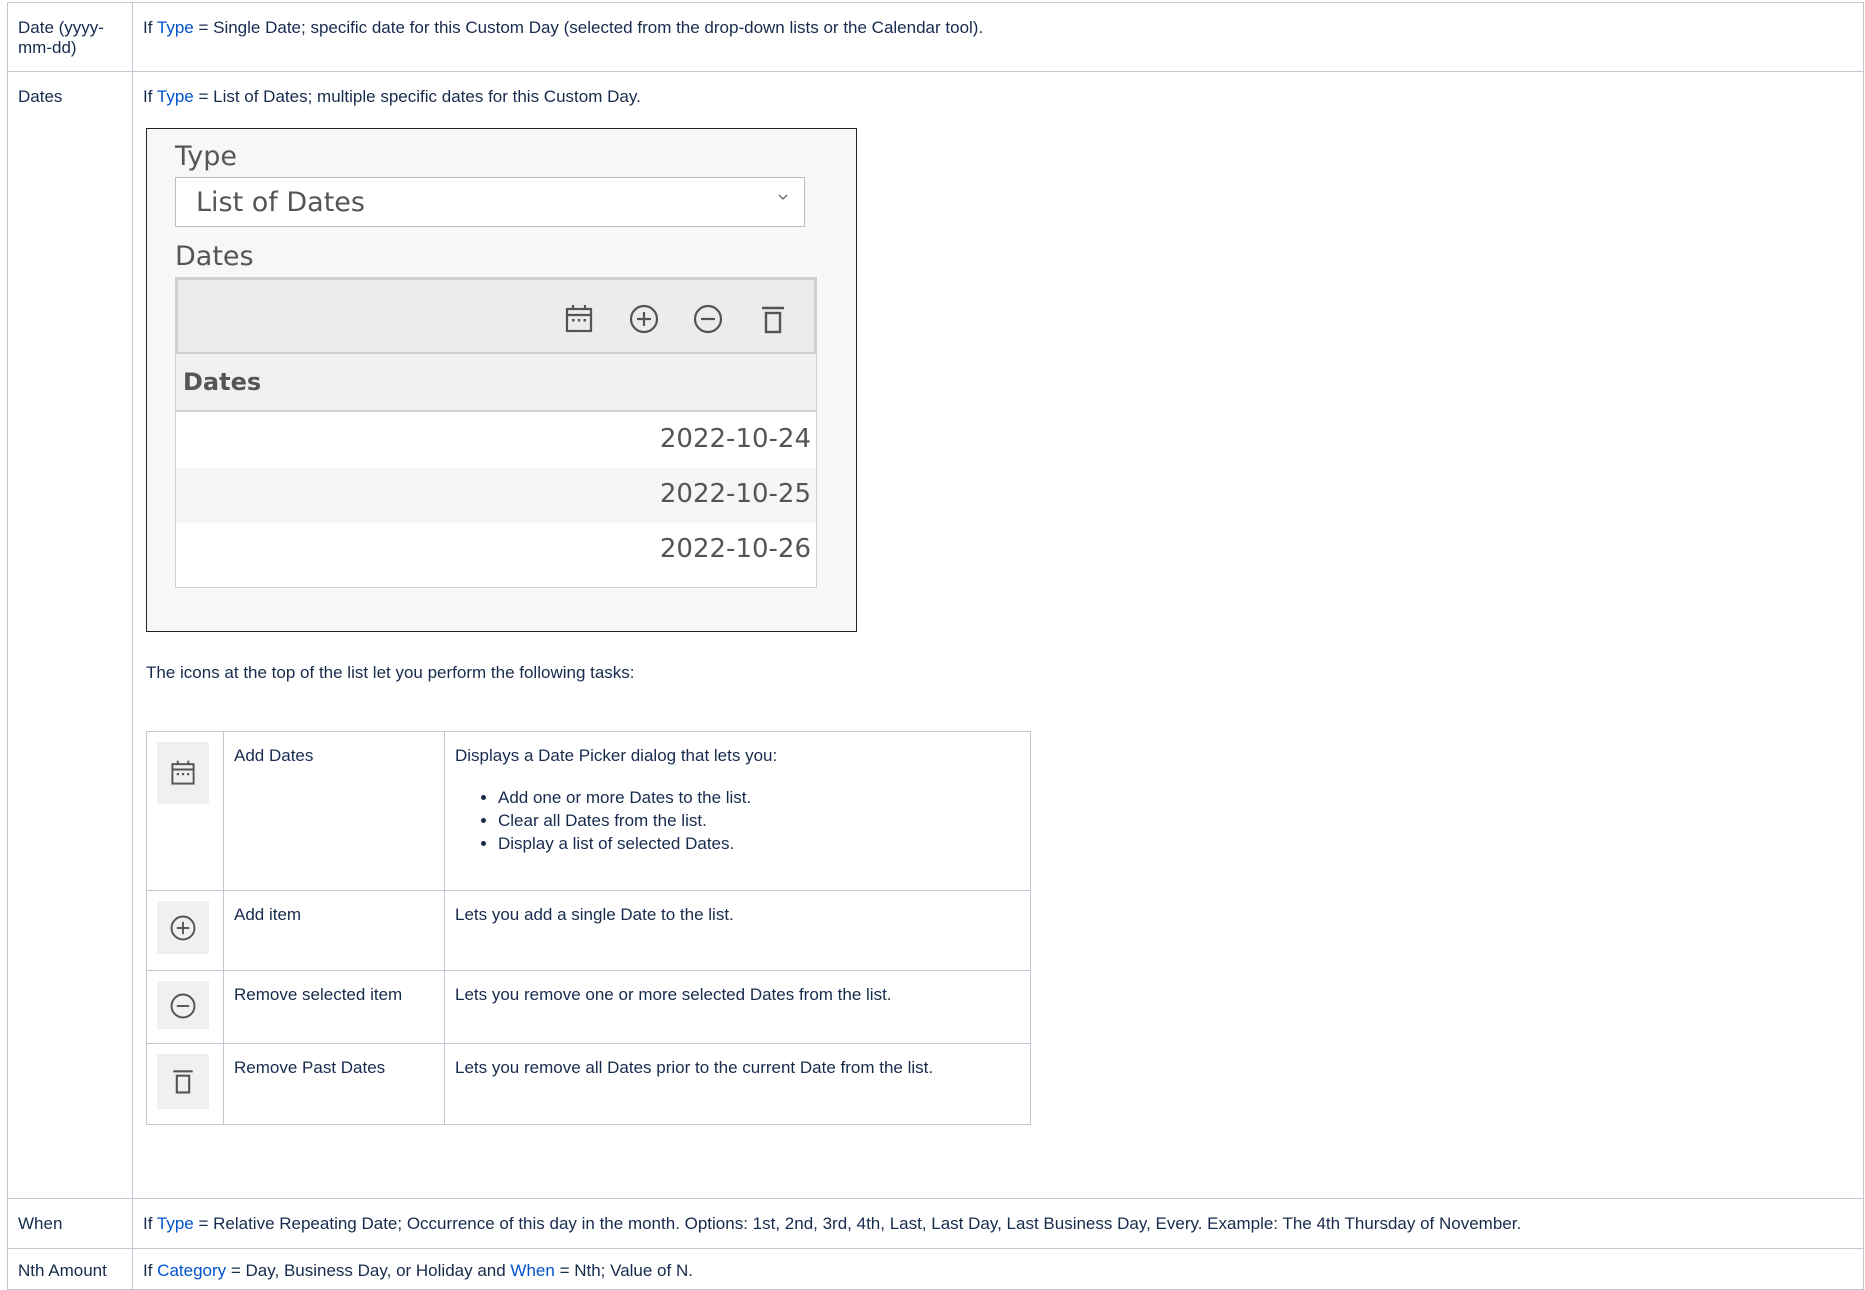  I want to click on when-link: When, so click(532, 1270).